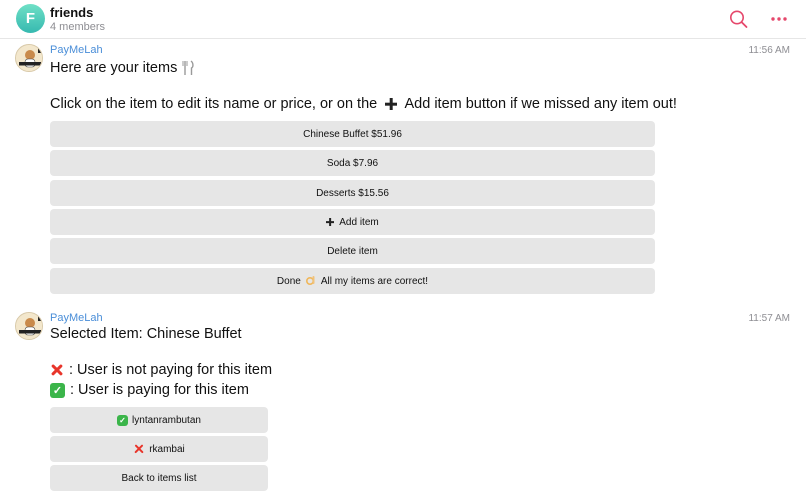  I want to click on legend-paying: ✓ : User is paying for this item, so click(149, 390).